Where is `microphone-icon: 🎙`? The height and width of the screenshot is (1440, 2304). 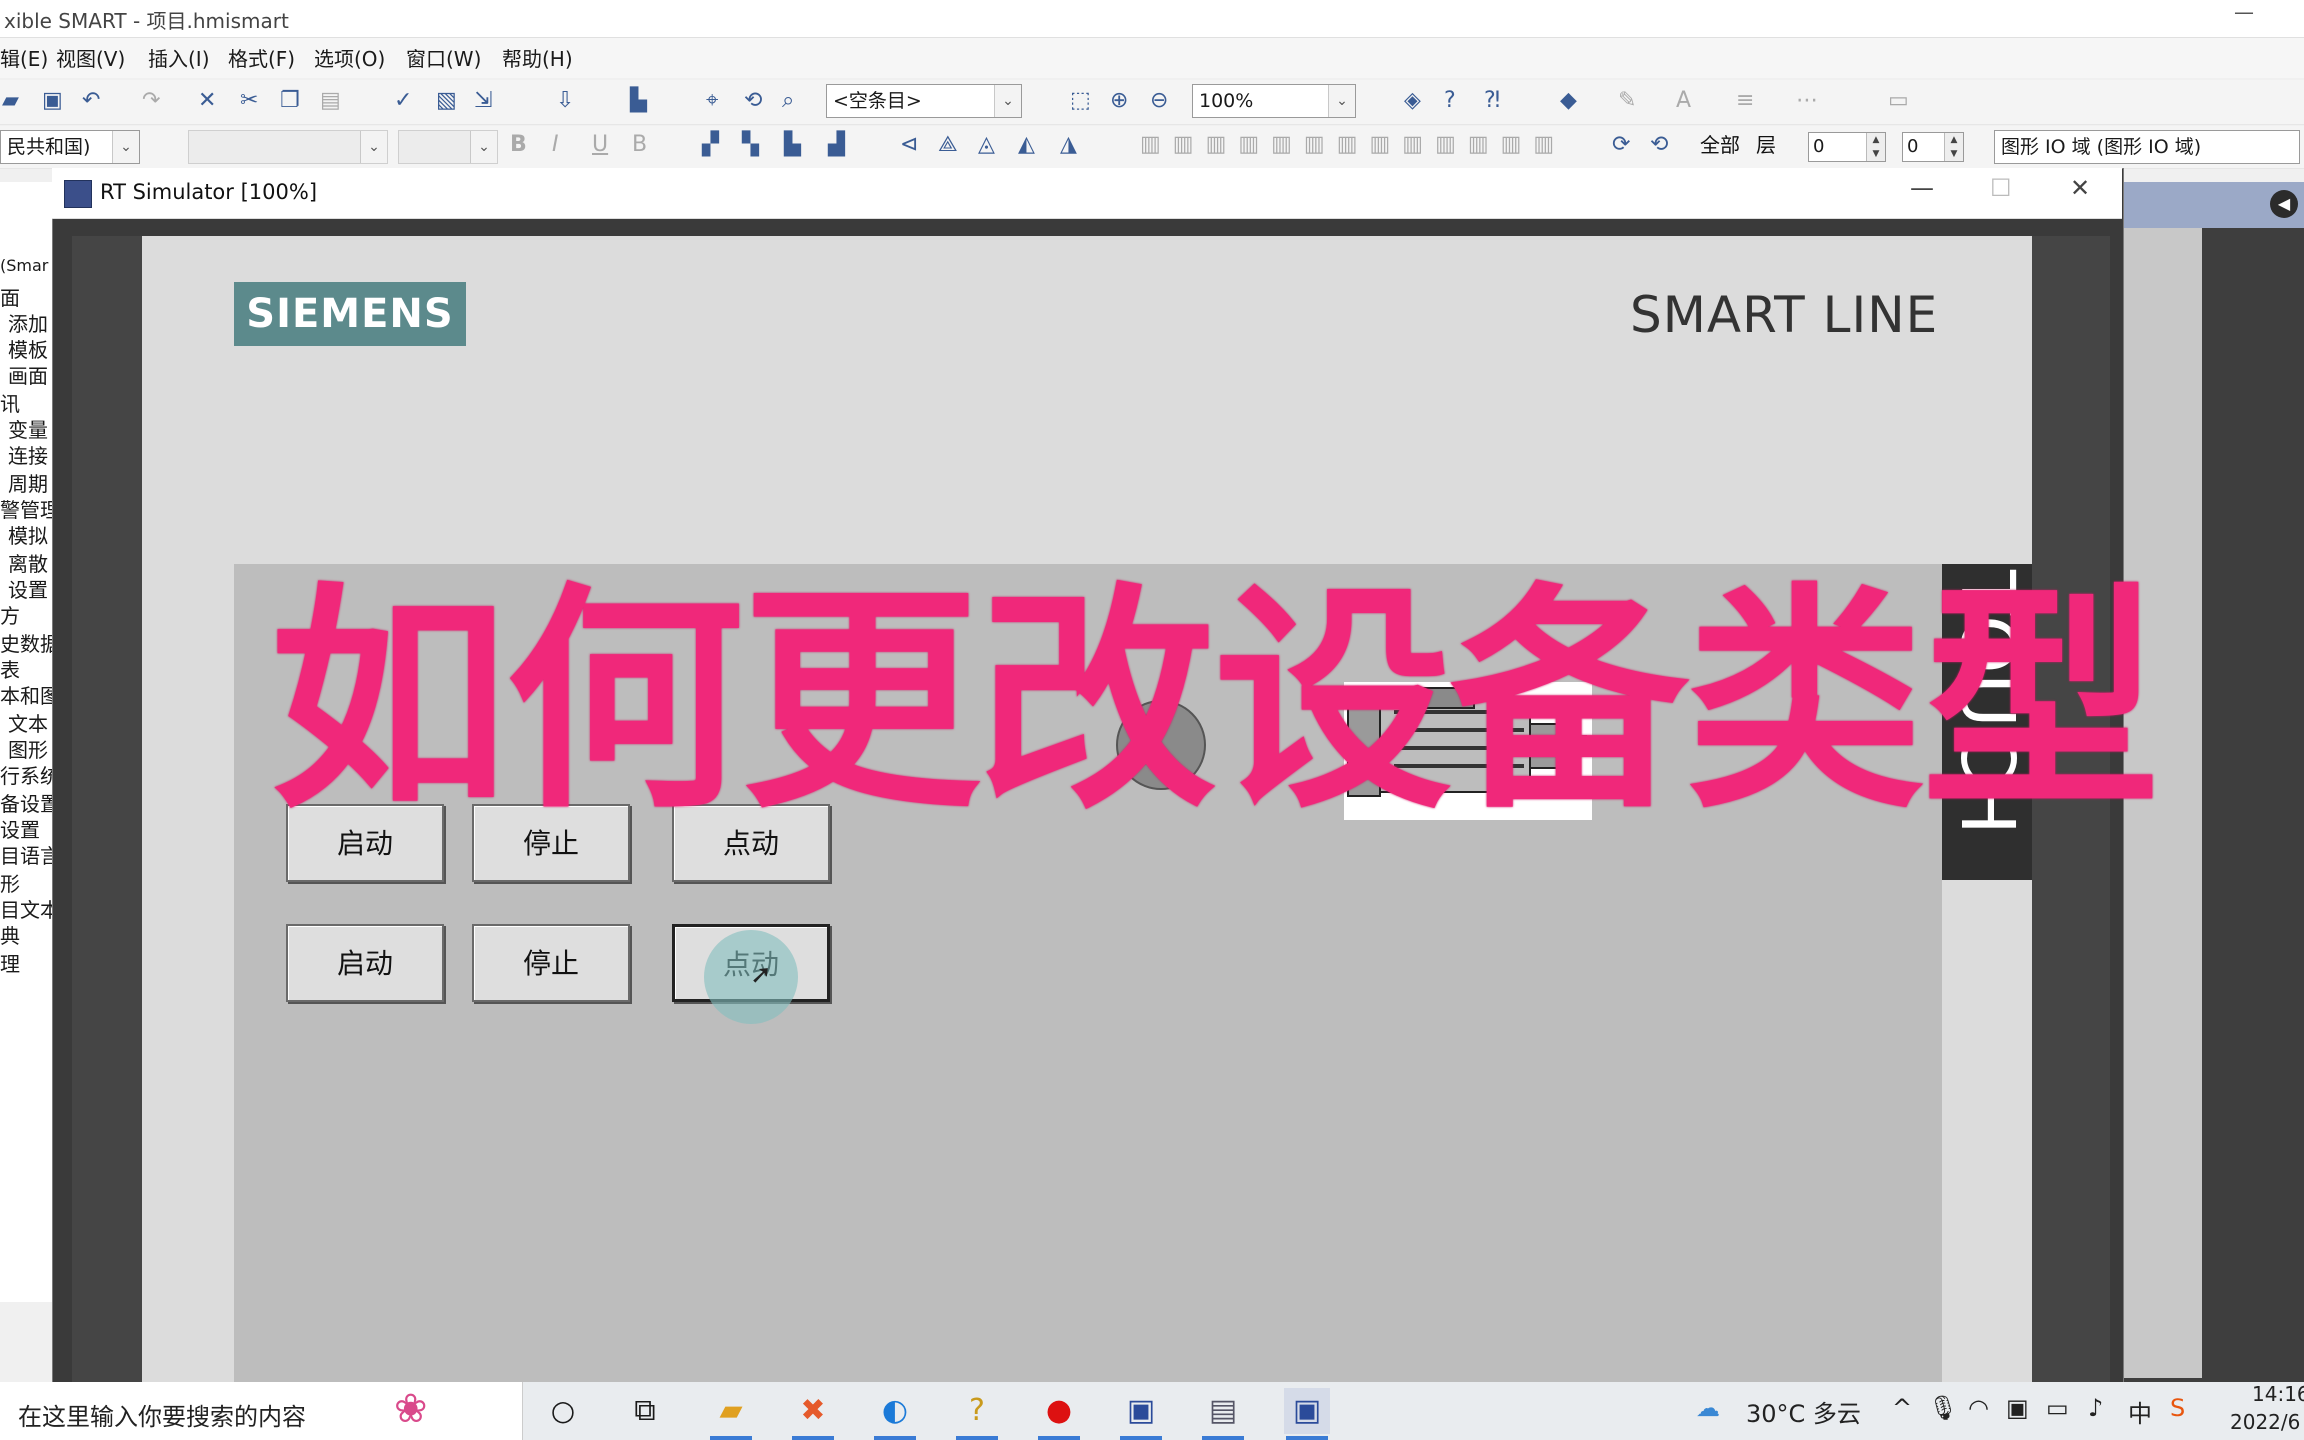 microphone-icon: 🎙 is located at coordinates (1943, 1408).